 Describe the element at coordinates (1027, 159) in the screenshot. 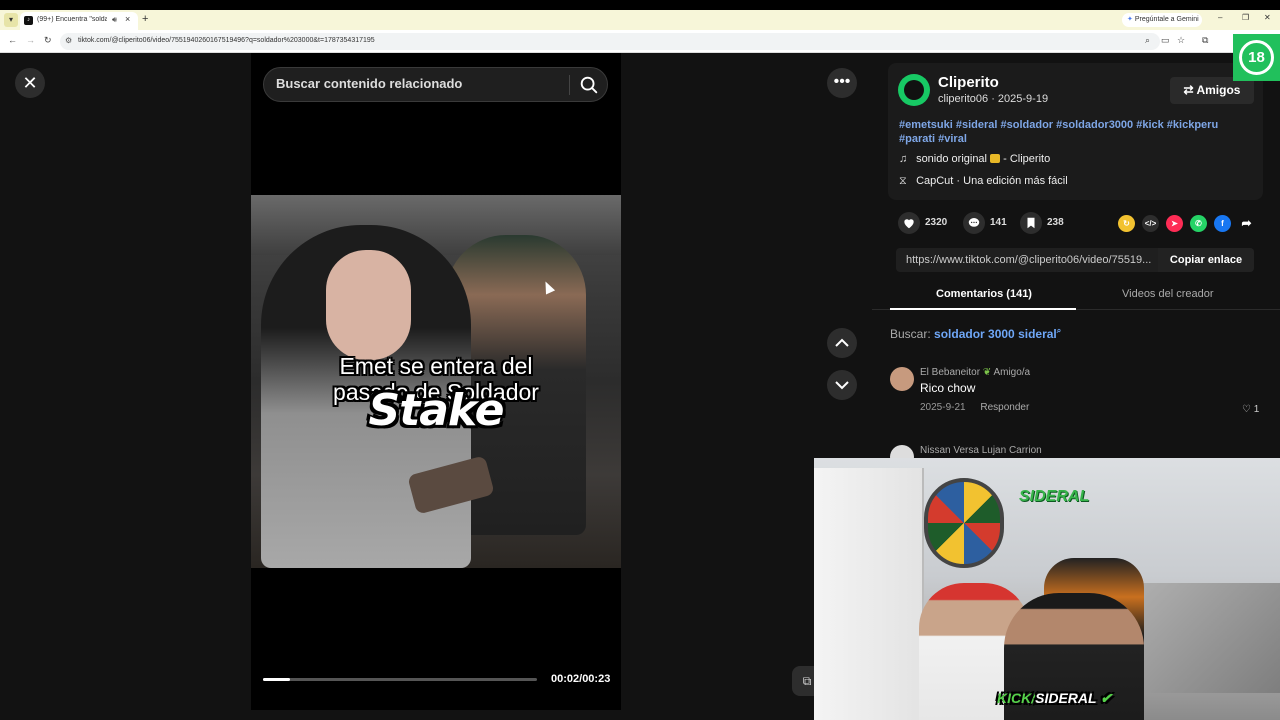

I see `sound-author: - Cliperito` at that location.